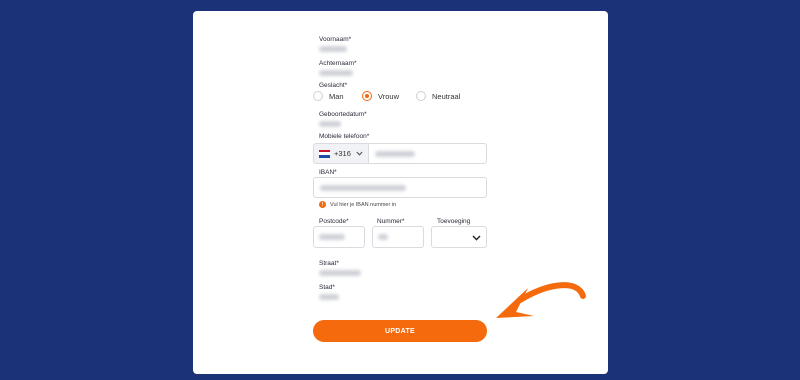 This screenshot has height=380, width=800. Describe the element at coordinates (340, 273) in the screenshot. I see `street-value` at that location.